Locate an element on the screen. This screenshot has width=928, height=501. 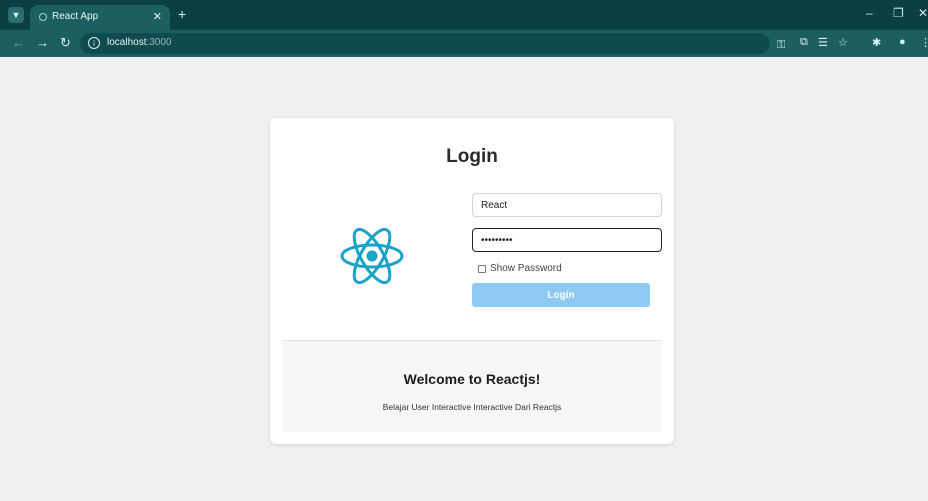
password-input is located at coordinates (567, 240).